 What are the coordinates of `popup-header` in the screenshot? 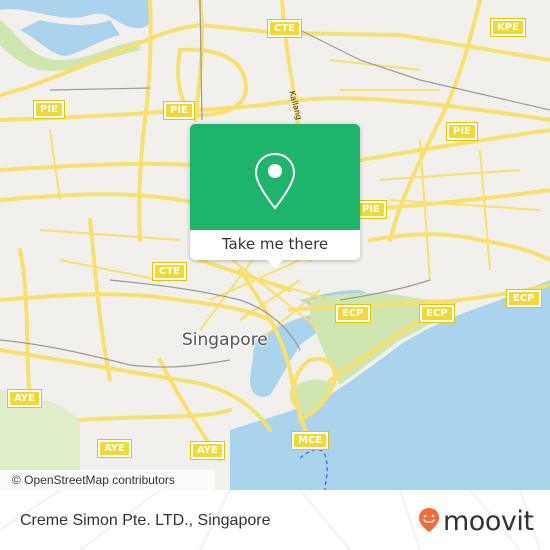 It's located at (275, 177).